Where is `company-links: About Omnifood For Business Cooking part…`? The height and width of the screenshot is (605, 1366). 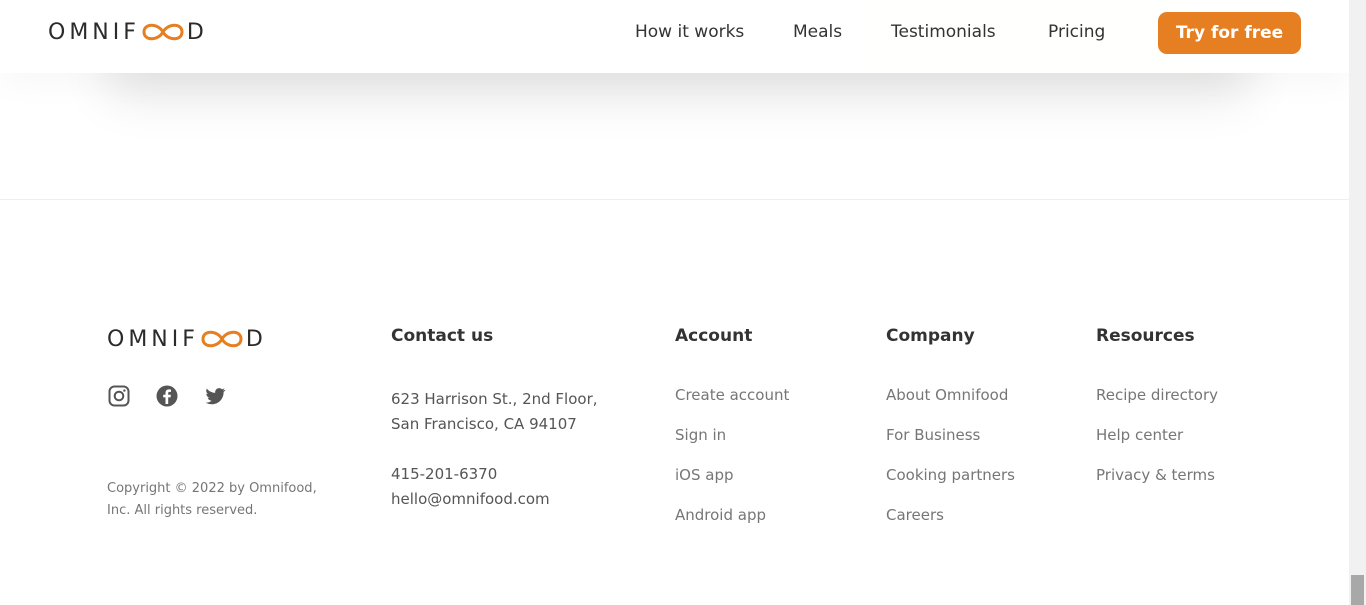
company-links: About Omnifood For Business Cooking part… is located at coordinates (950, 455).